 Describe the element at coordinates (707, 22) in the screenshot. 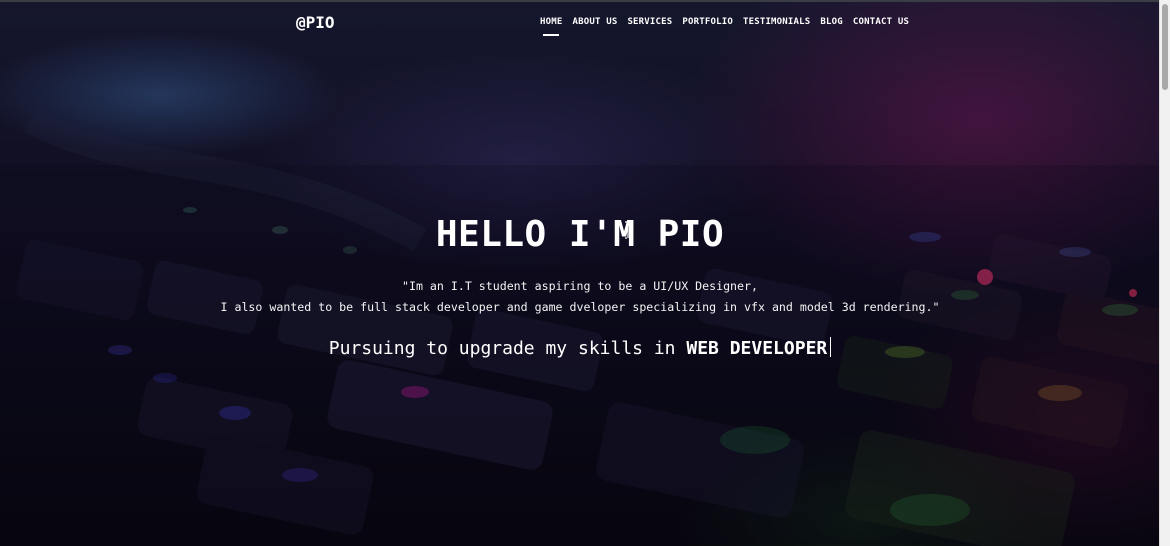

I see `nav-item-portfolio: PORTFOLIO` at that location.